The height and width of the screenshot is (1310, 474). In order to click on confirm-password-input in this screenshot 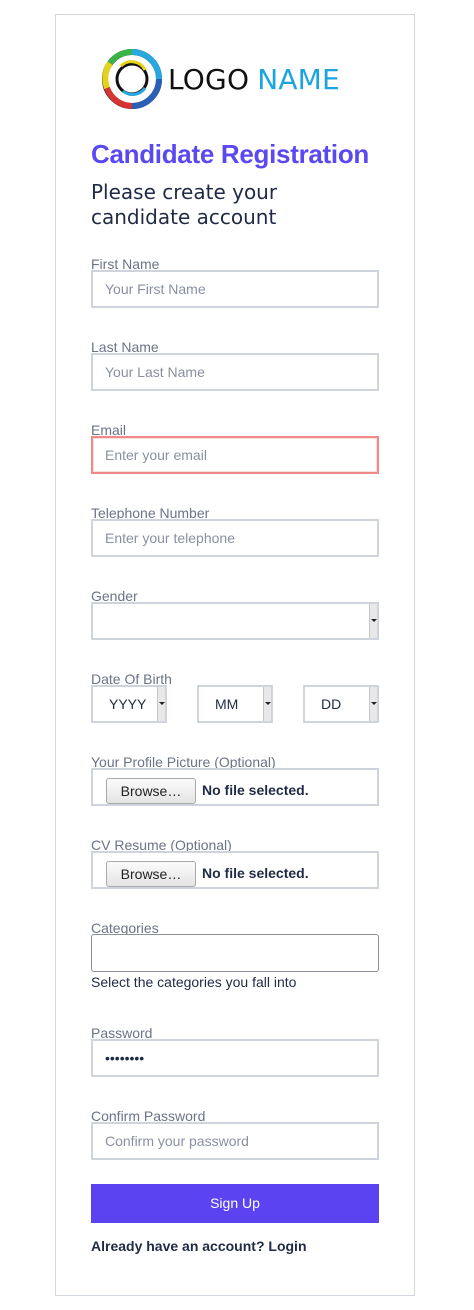, I will do `click(235, 1141)`.